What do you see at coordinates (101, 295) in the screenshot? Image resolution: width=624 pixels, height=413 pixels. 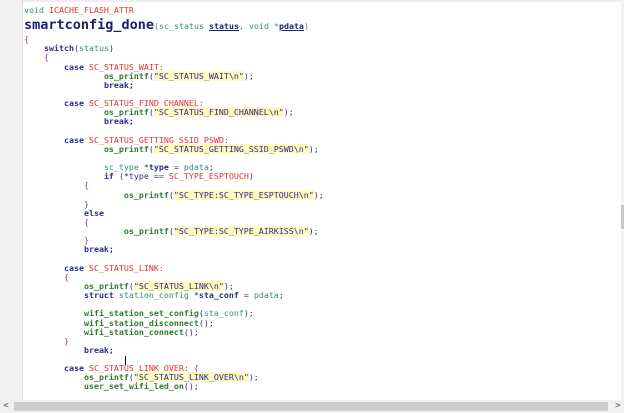 I see `token: struct` at bounding box center [101, 295].